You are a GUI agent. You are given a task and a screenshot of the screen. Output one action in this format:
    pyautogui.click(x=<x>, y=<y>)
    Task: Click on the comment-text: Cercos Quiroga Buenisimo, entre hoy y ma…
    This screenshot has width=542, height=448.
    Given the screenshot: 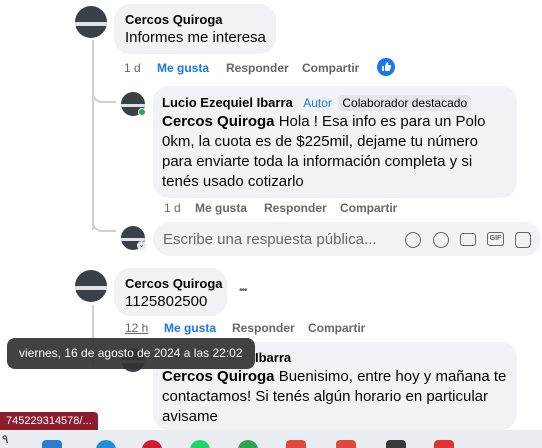 What is the action you would take?
    pyautogui.click(x=337, y=397)
    